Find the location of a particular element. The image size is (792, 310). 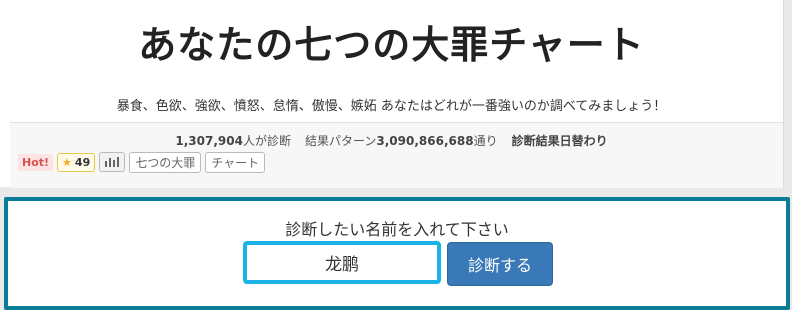

tag-chart: チャート is located at coordinates (235, 162).